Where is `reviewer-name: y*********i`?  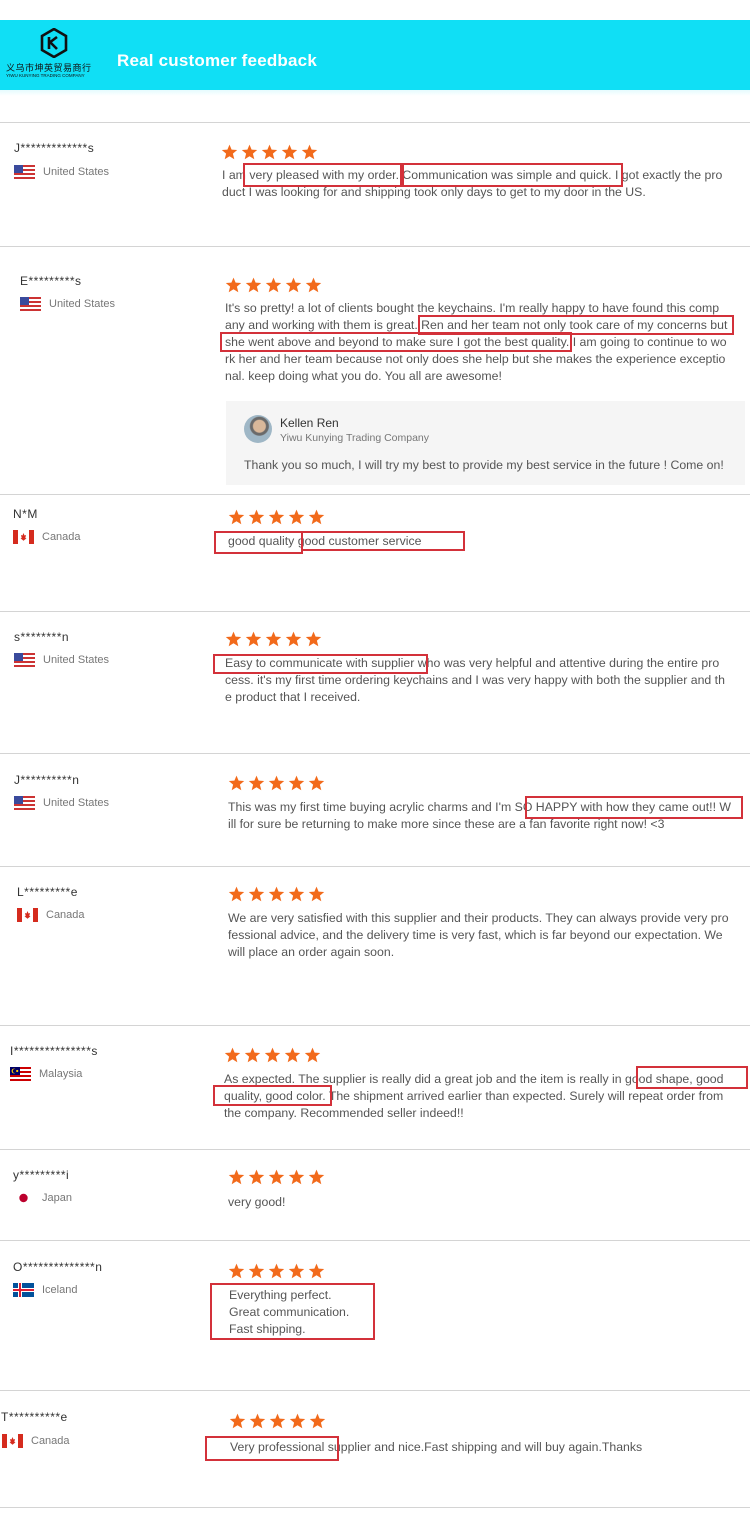
reviewer-name: y*********i is located at coordinates (41, 1175).